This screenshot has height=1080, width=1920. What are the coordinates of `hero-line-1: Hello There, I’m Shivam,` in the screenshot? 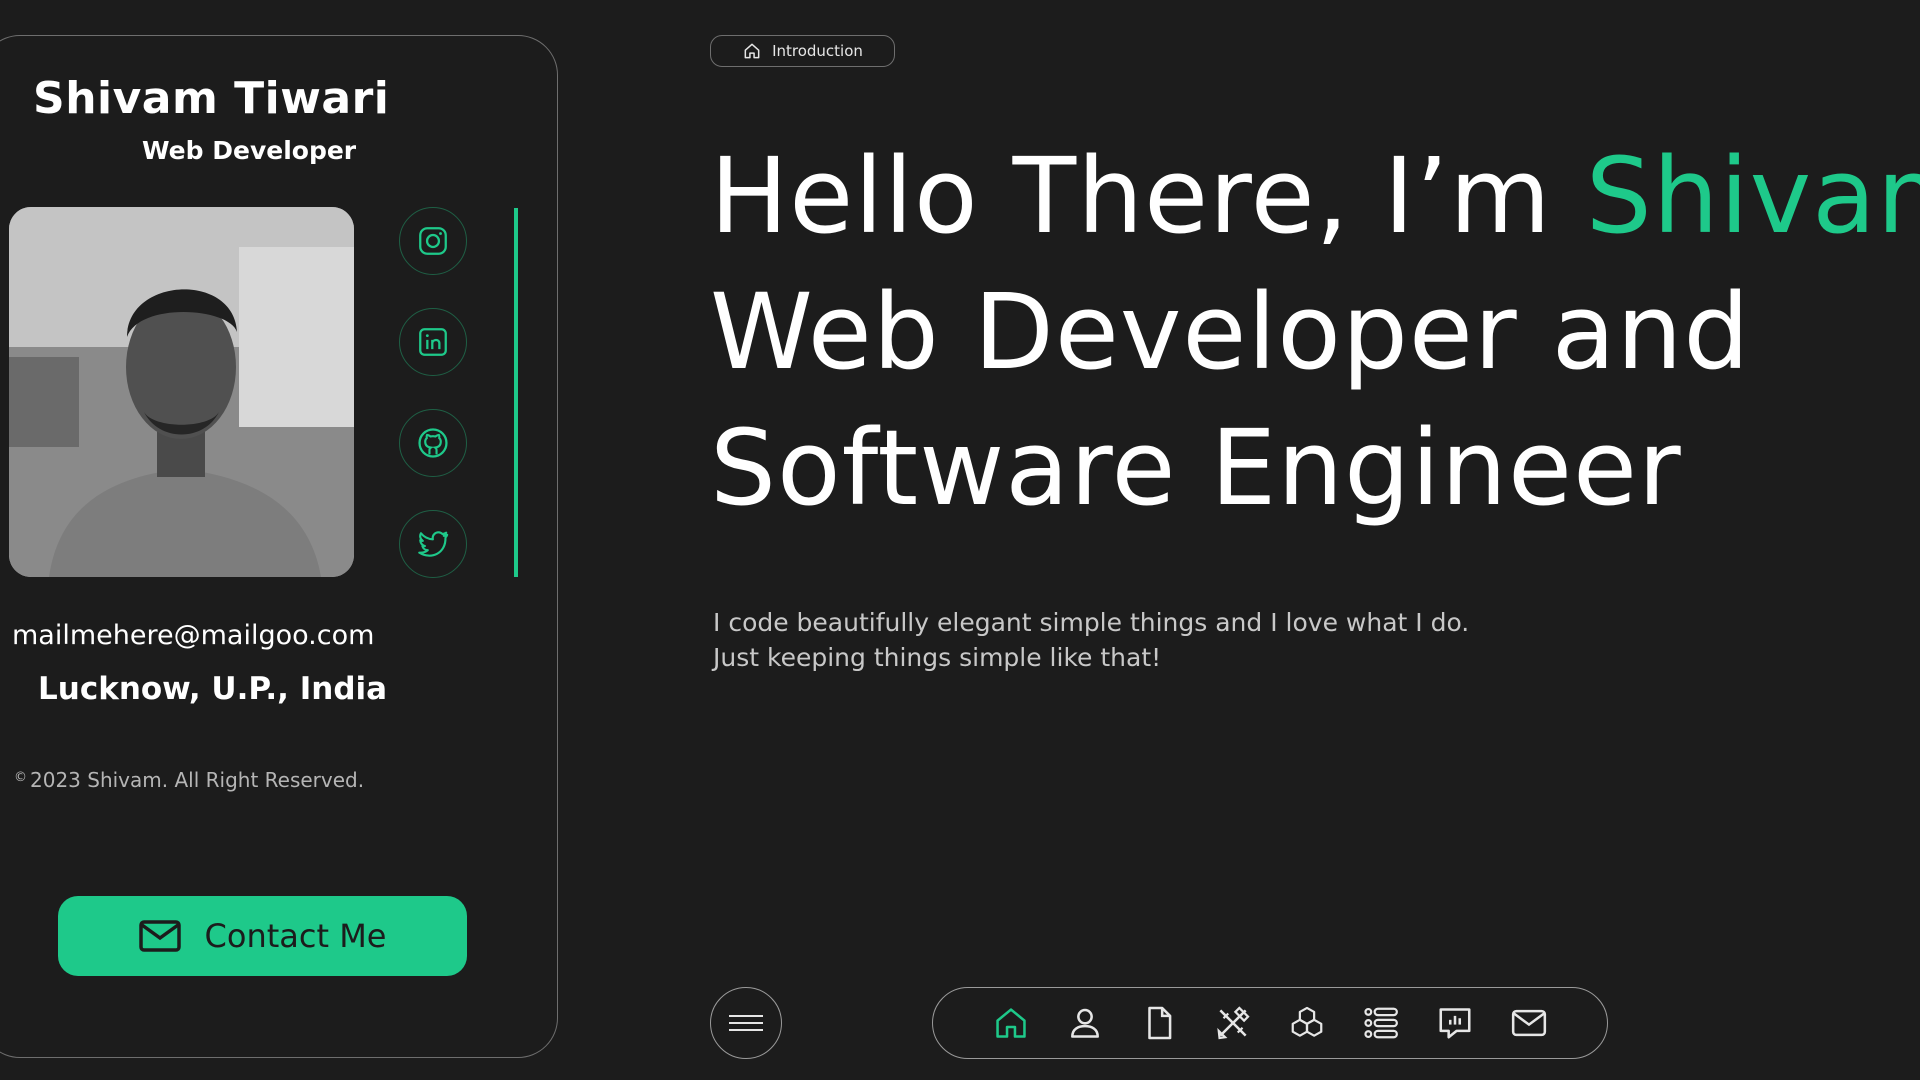 It's located at (1315, 196).